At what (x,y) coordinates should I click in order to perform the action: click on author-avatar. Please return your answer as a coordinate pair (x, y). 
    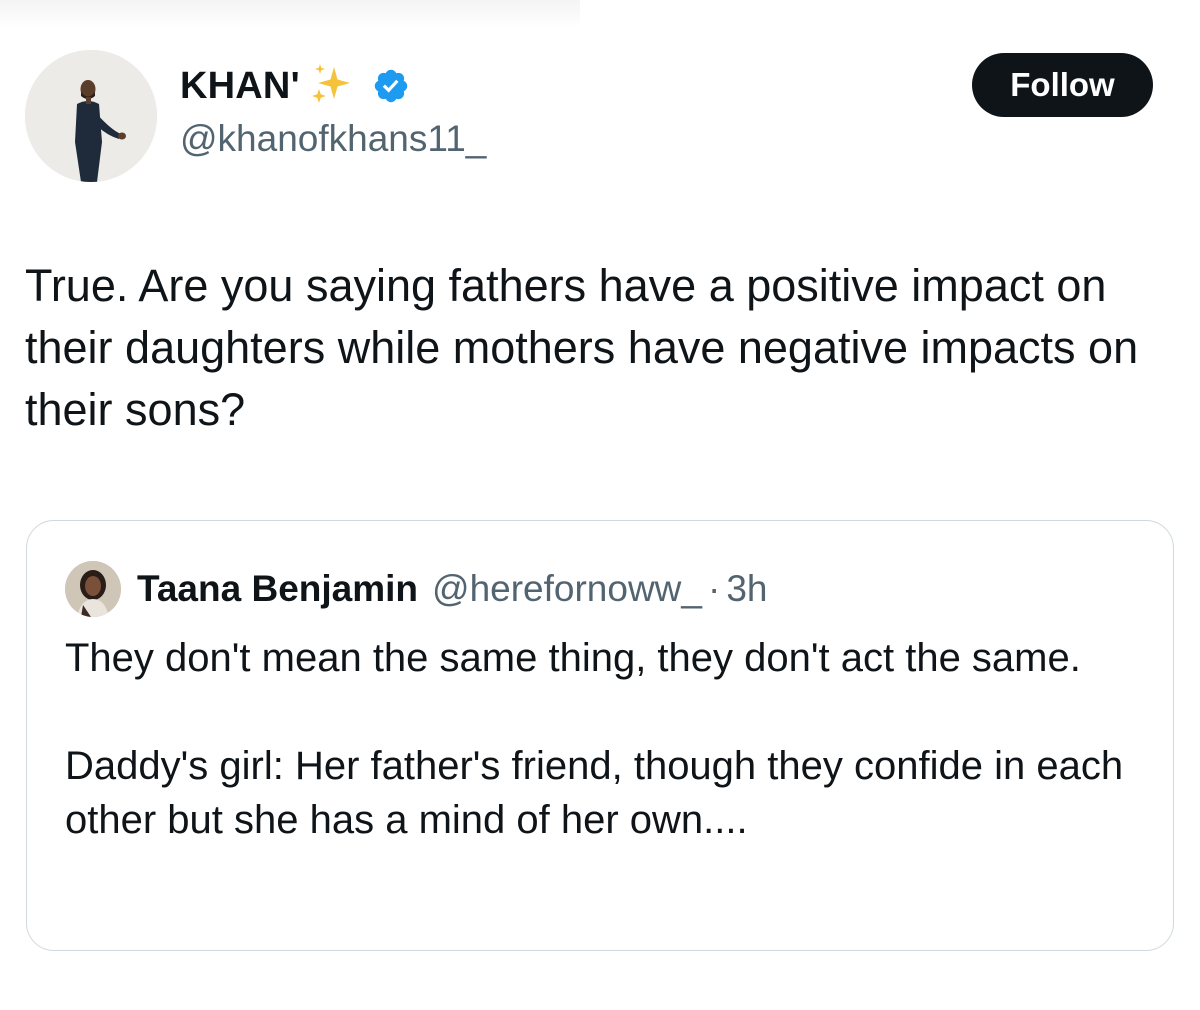
    Looking at the image, I should click on (91, 116).